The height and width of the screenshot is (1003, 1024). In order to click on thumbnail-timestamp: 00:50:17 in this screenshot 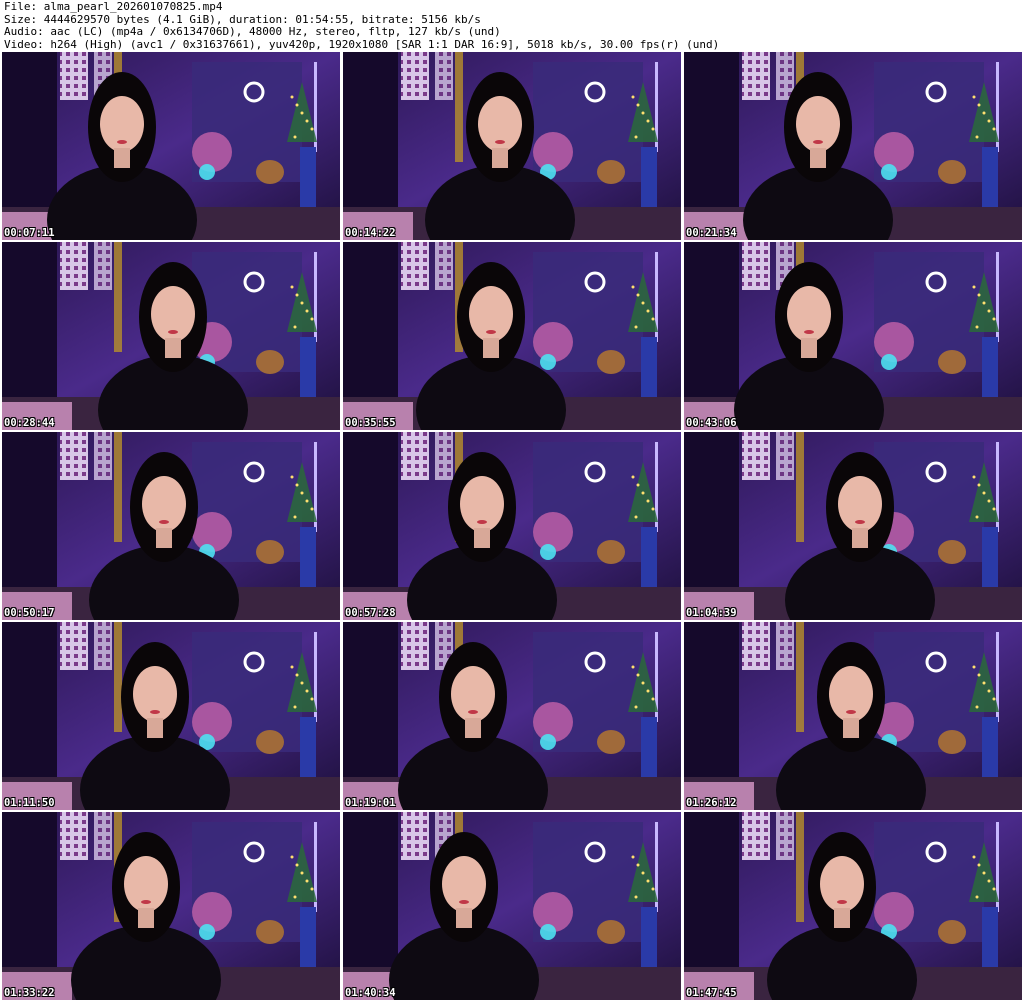, I will do `click(29, 613)`.